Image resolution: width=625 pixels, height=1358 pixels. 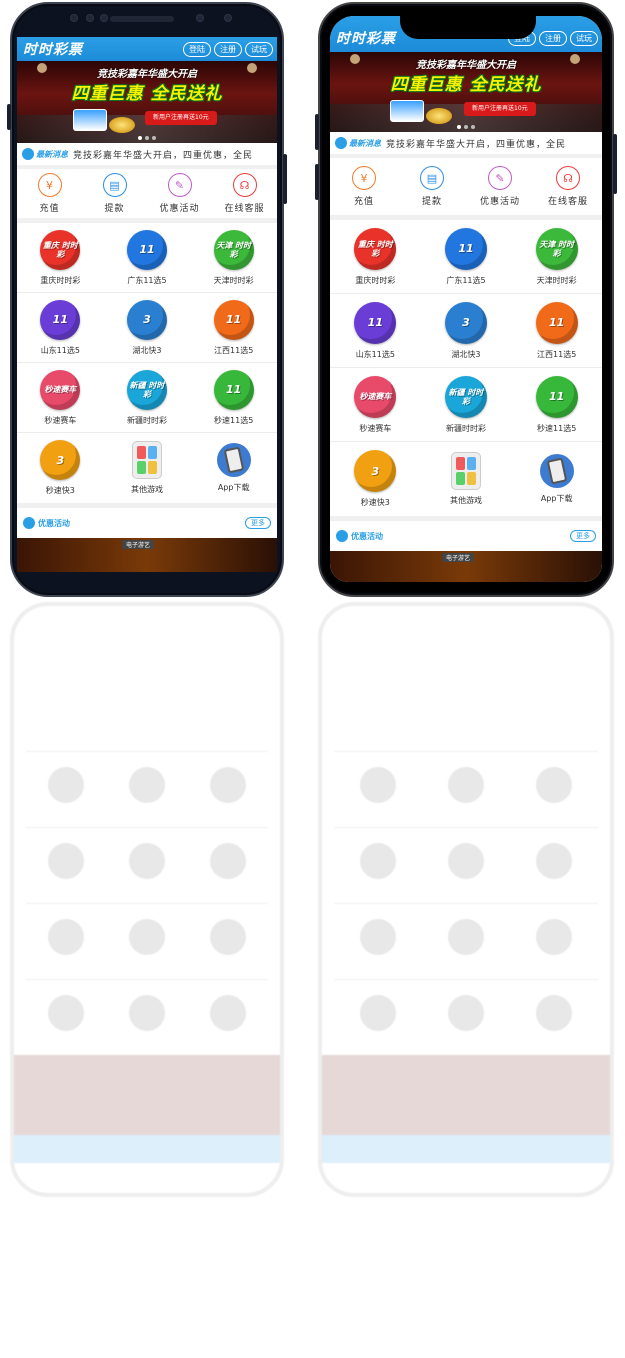 I want to click on game-logo-icon: 秒速赛车, so click(x=60, y=389).